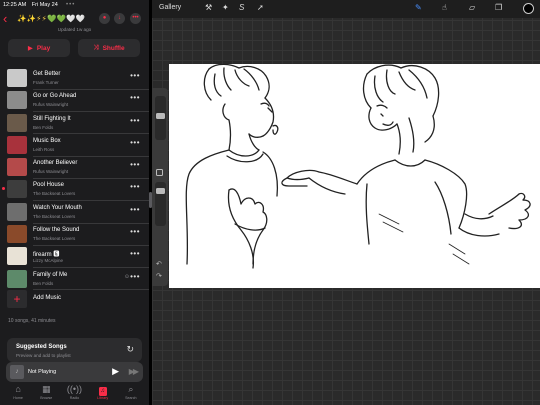  Describe the element at coordinates (41, 347) in the screenshot. I see `suggested-title: Suggested Songs` at that location.